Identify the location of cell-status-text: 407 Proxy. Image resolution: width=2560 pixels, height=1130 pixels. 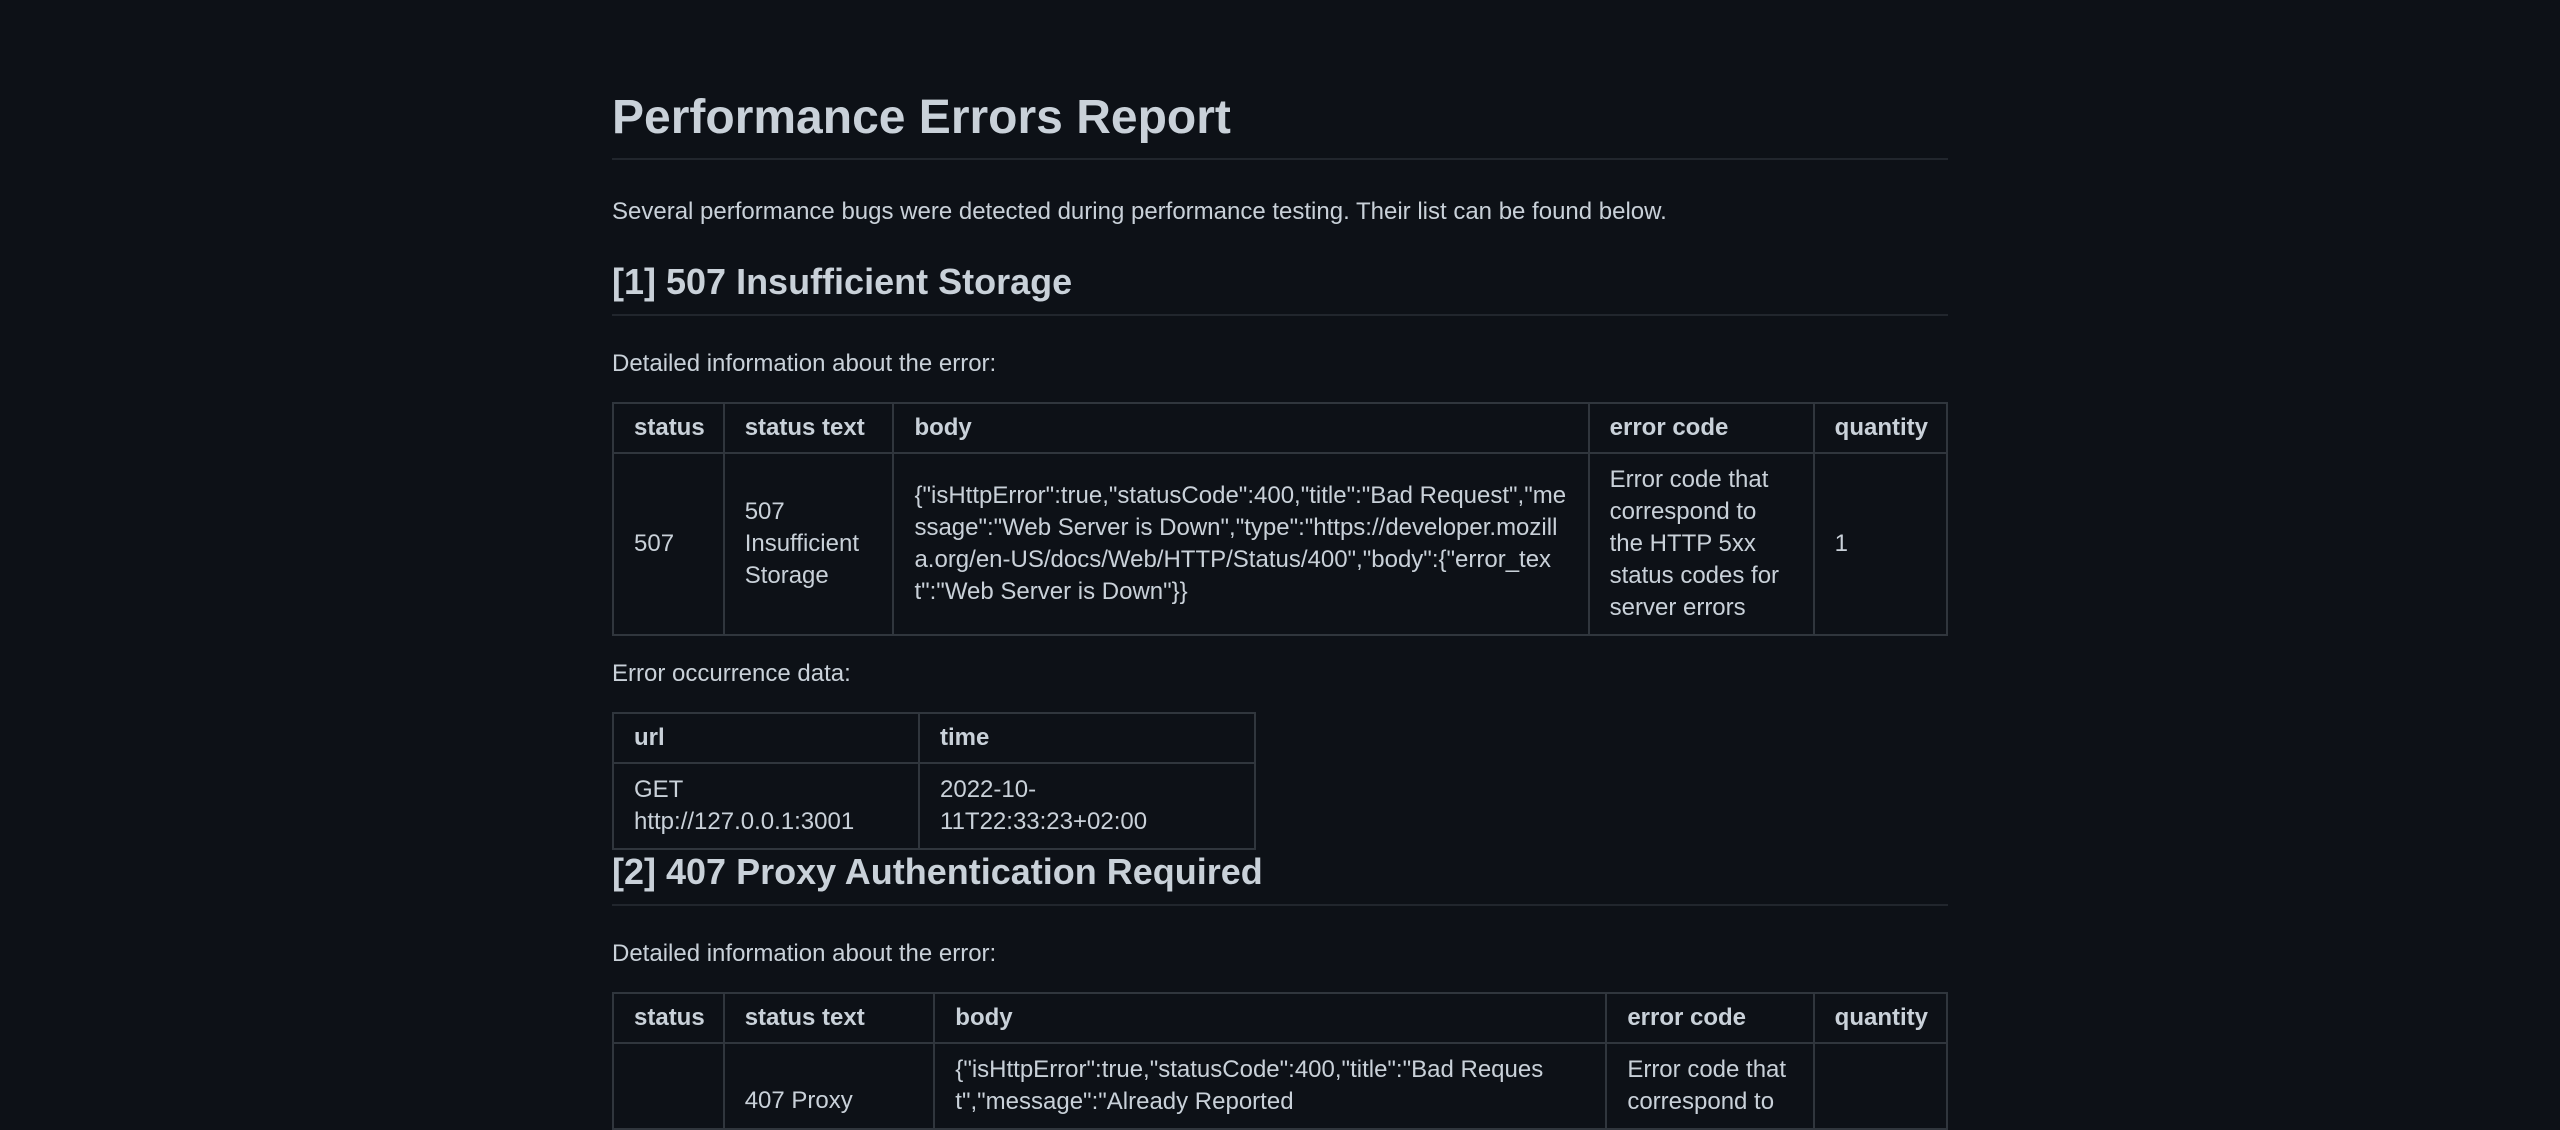
(829, 1086).